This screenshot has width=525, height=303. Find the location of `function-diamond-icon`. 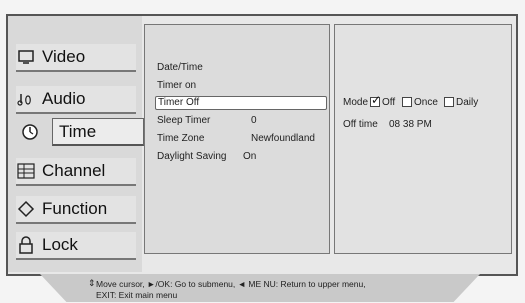

function-diamond-icon is located at coordinates (26, 209).